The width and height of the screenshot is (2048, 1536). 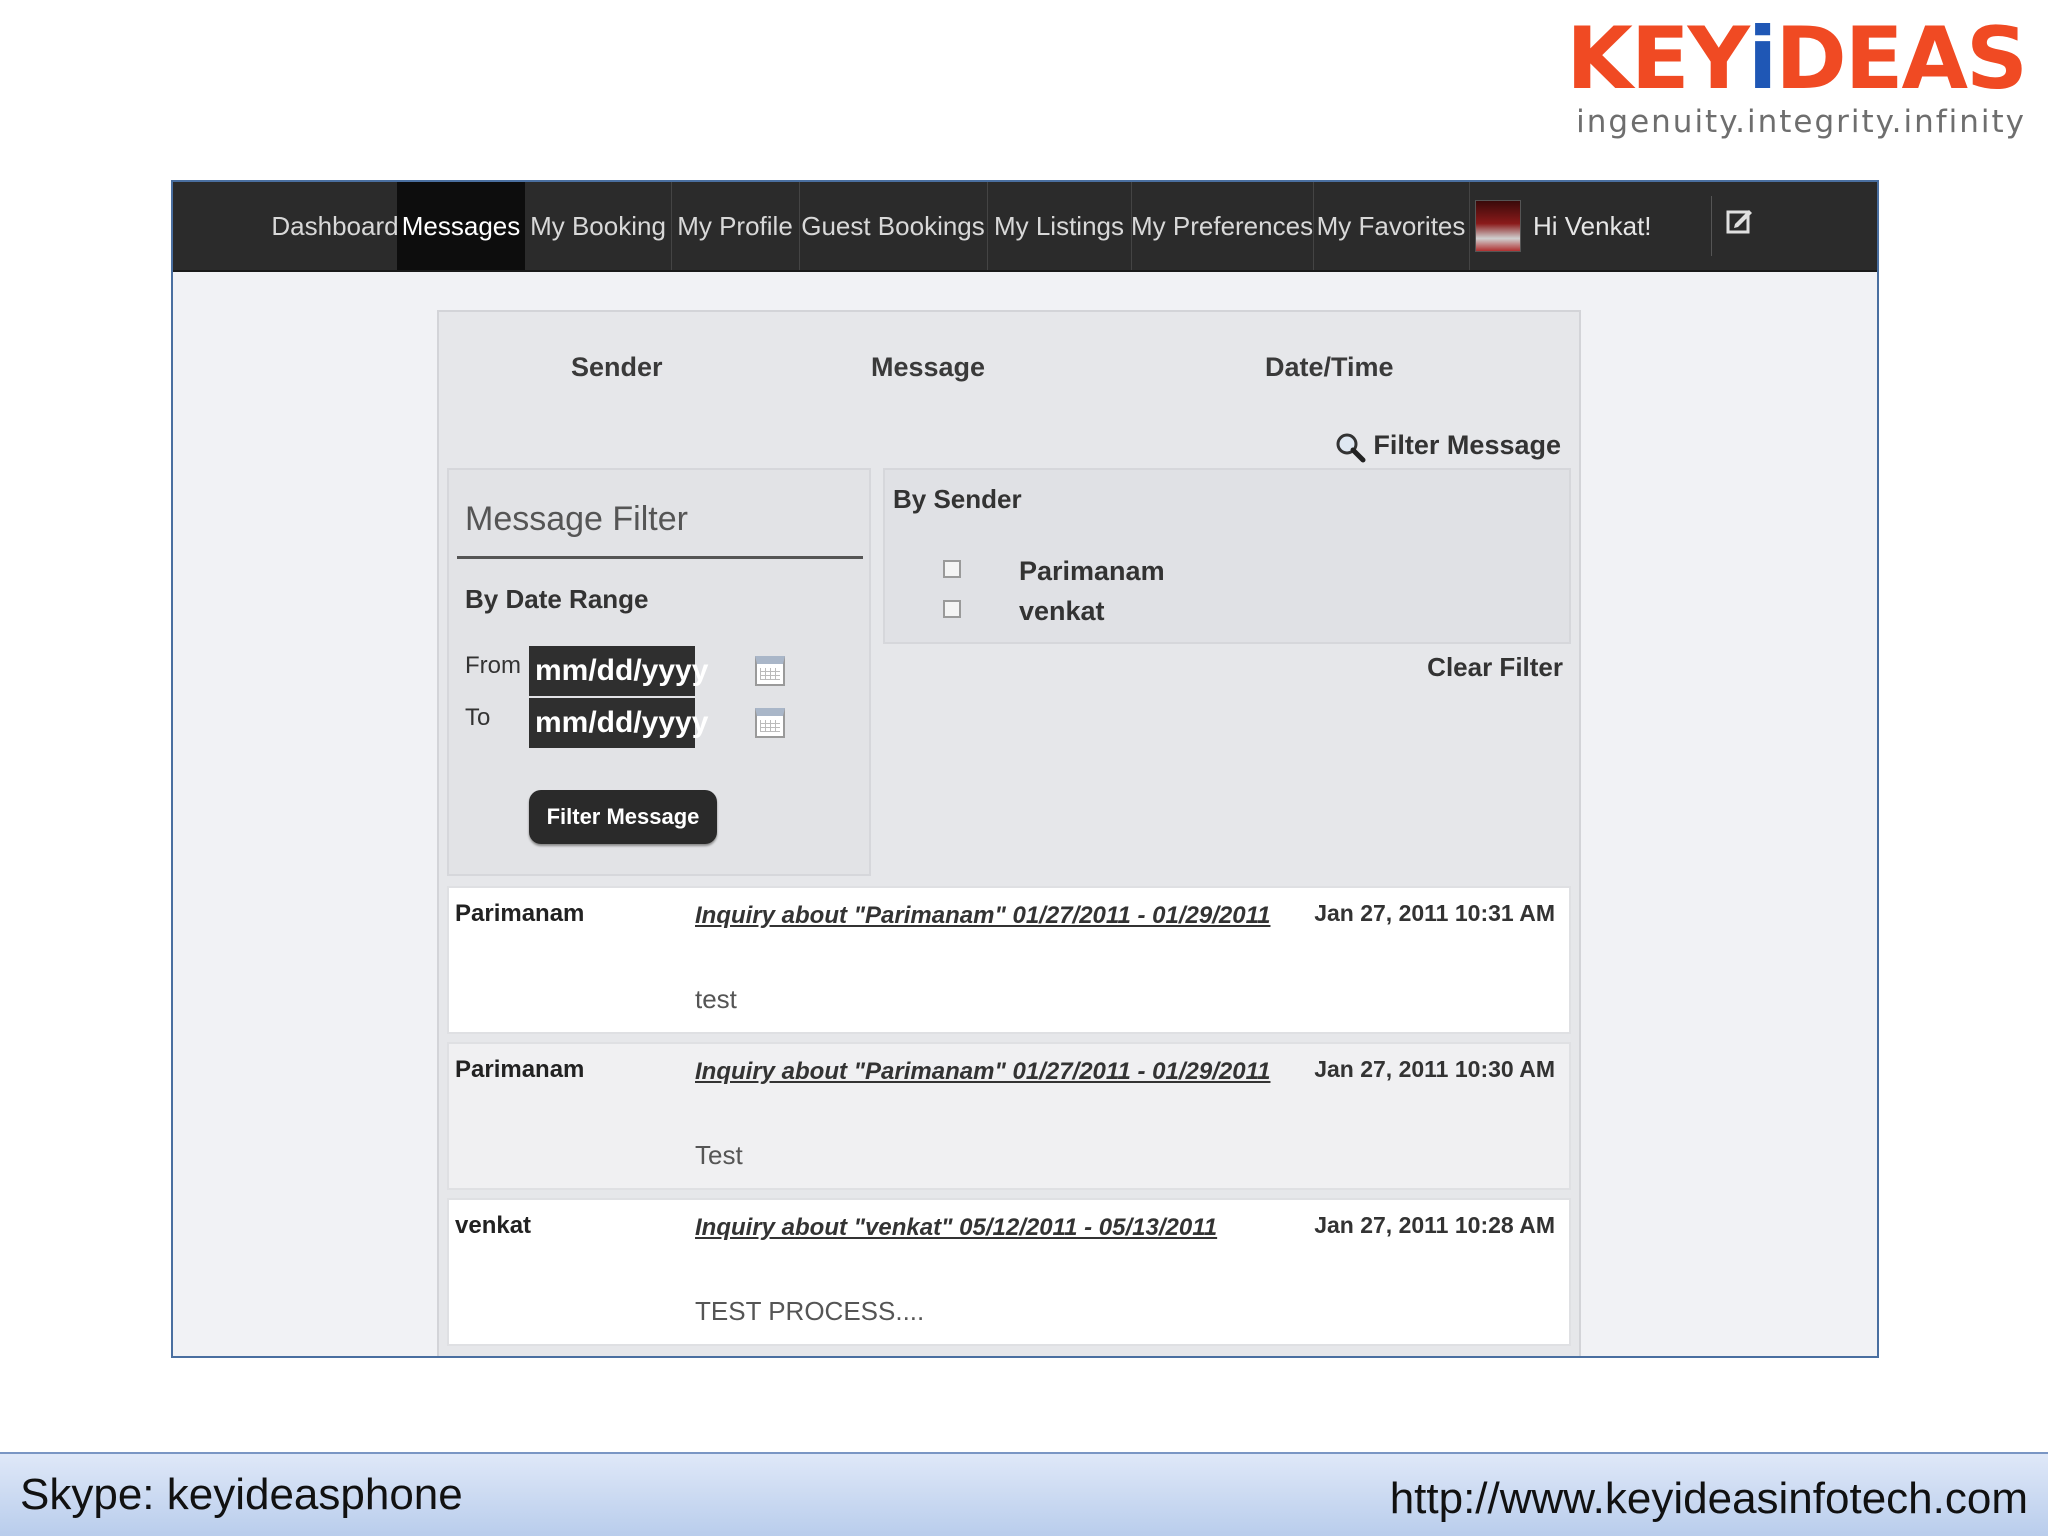 What do you see at coordinates (1222, 226) in the screenshot?
I see `nav-my-preferences: My Preferences` at bounding box center [1222, 226].